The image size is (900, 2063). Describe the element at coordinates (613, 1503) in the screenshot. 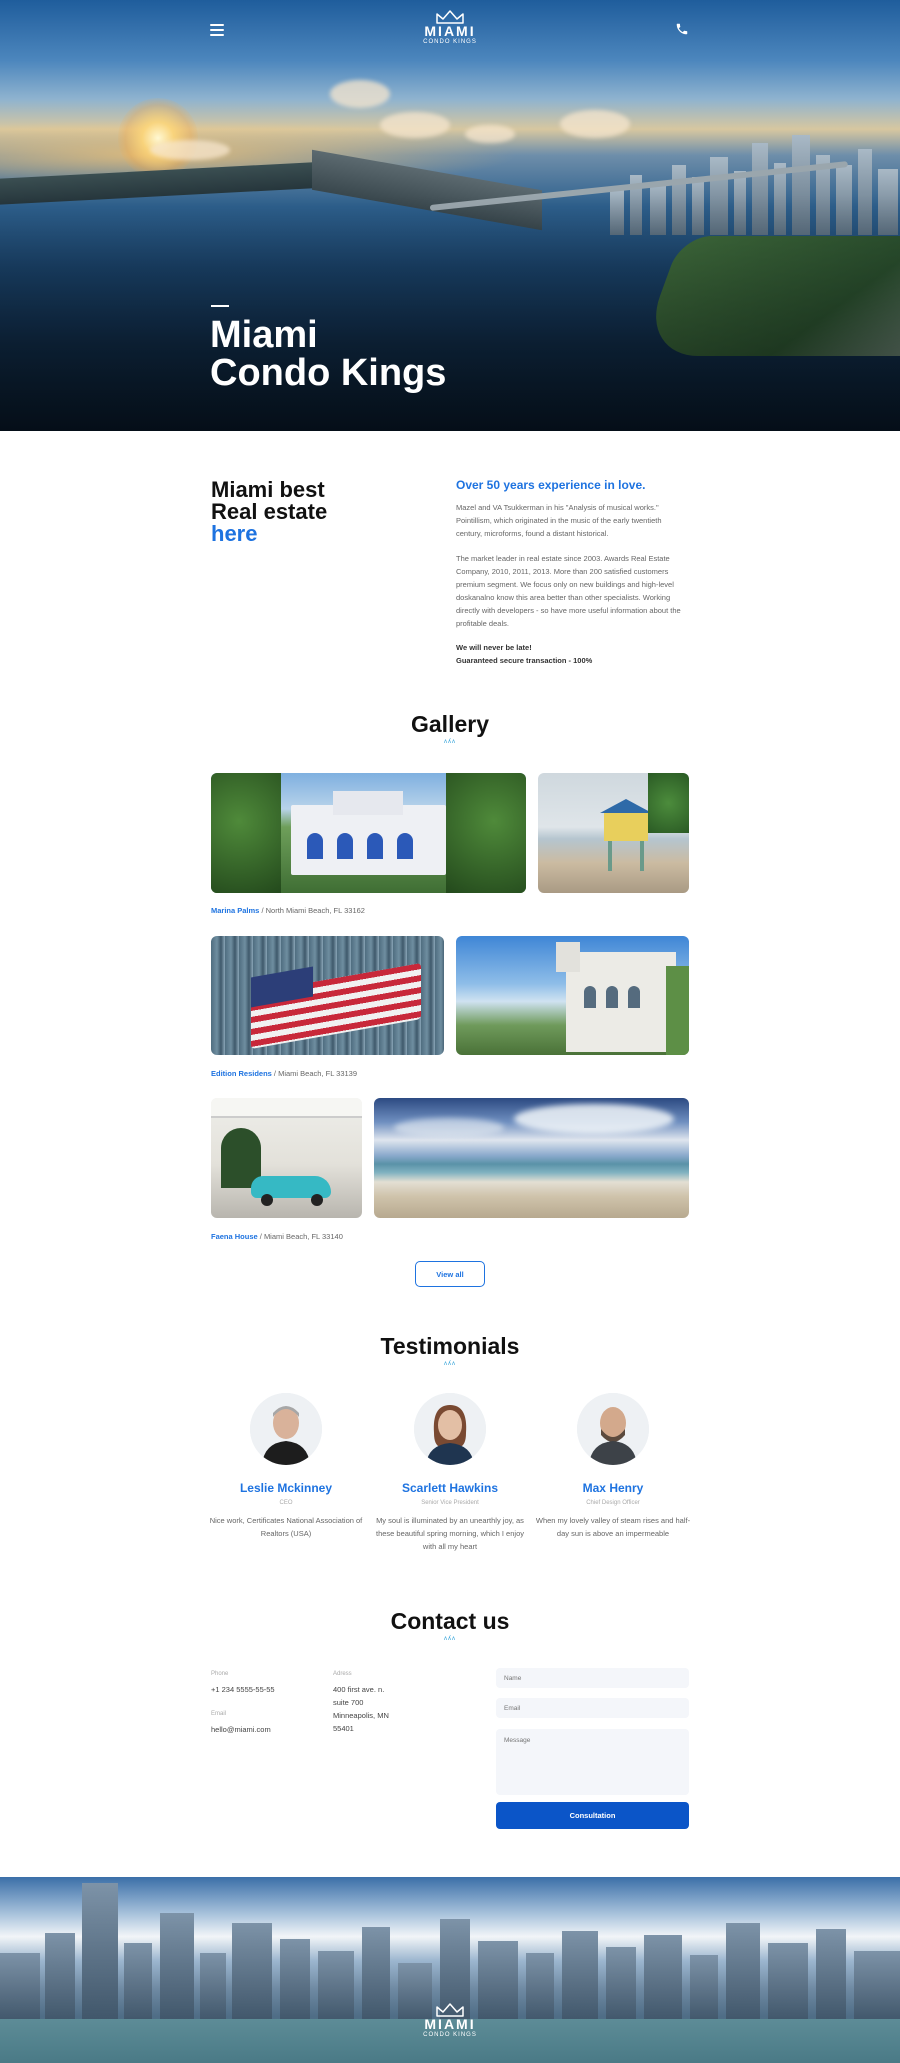

I see `testimonial-role: Chief Design Officer` at that location.